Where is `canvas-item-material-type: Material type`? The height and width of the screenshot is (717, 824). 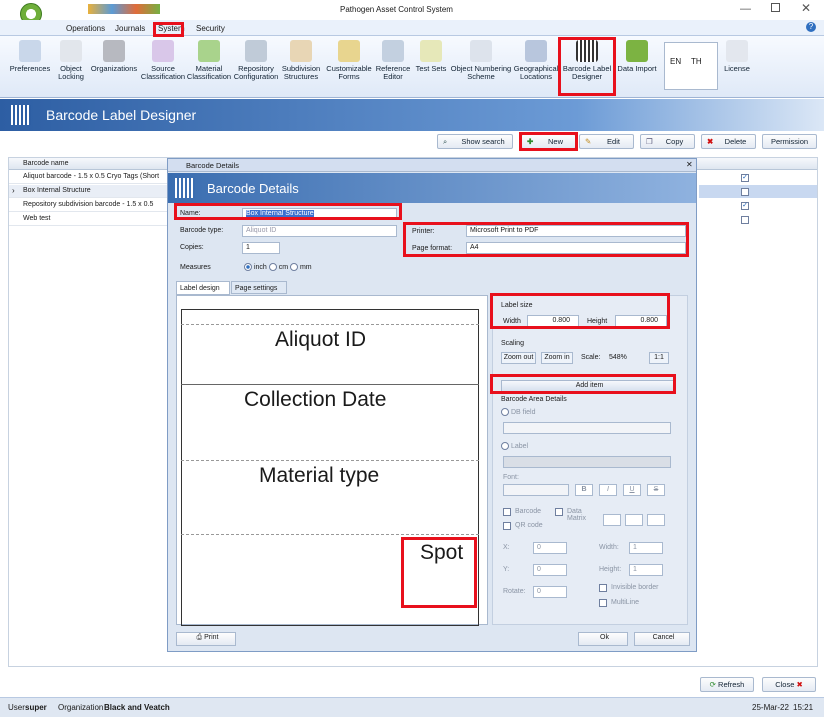 canvas-item-material-type: Material type is located at coordinates (319, 476).